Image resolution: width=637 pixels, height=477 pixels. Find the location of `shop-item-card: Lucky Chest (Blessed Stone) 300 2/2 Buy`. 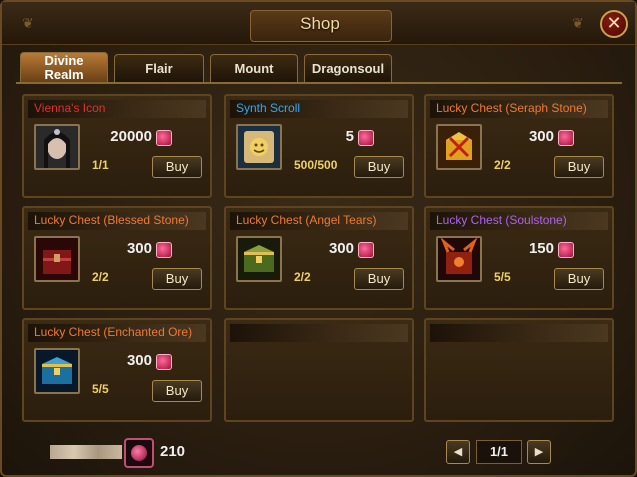

shop-item-card: Lucky Chest (Blessed Stone) 300 2/2 Buy is located at coordinates (117, 258).